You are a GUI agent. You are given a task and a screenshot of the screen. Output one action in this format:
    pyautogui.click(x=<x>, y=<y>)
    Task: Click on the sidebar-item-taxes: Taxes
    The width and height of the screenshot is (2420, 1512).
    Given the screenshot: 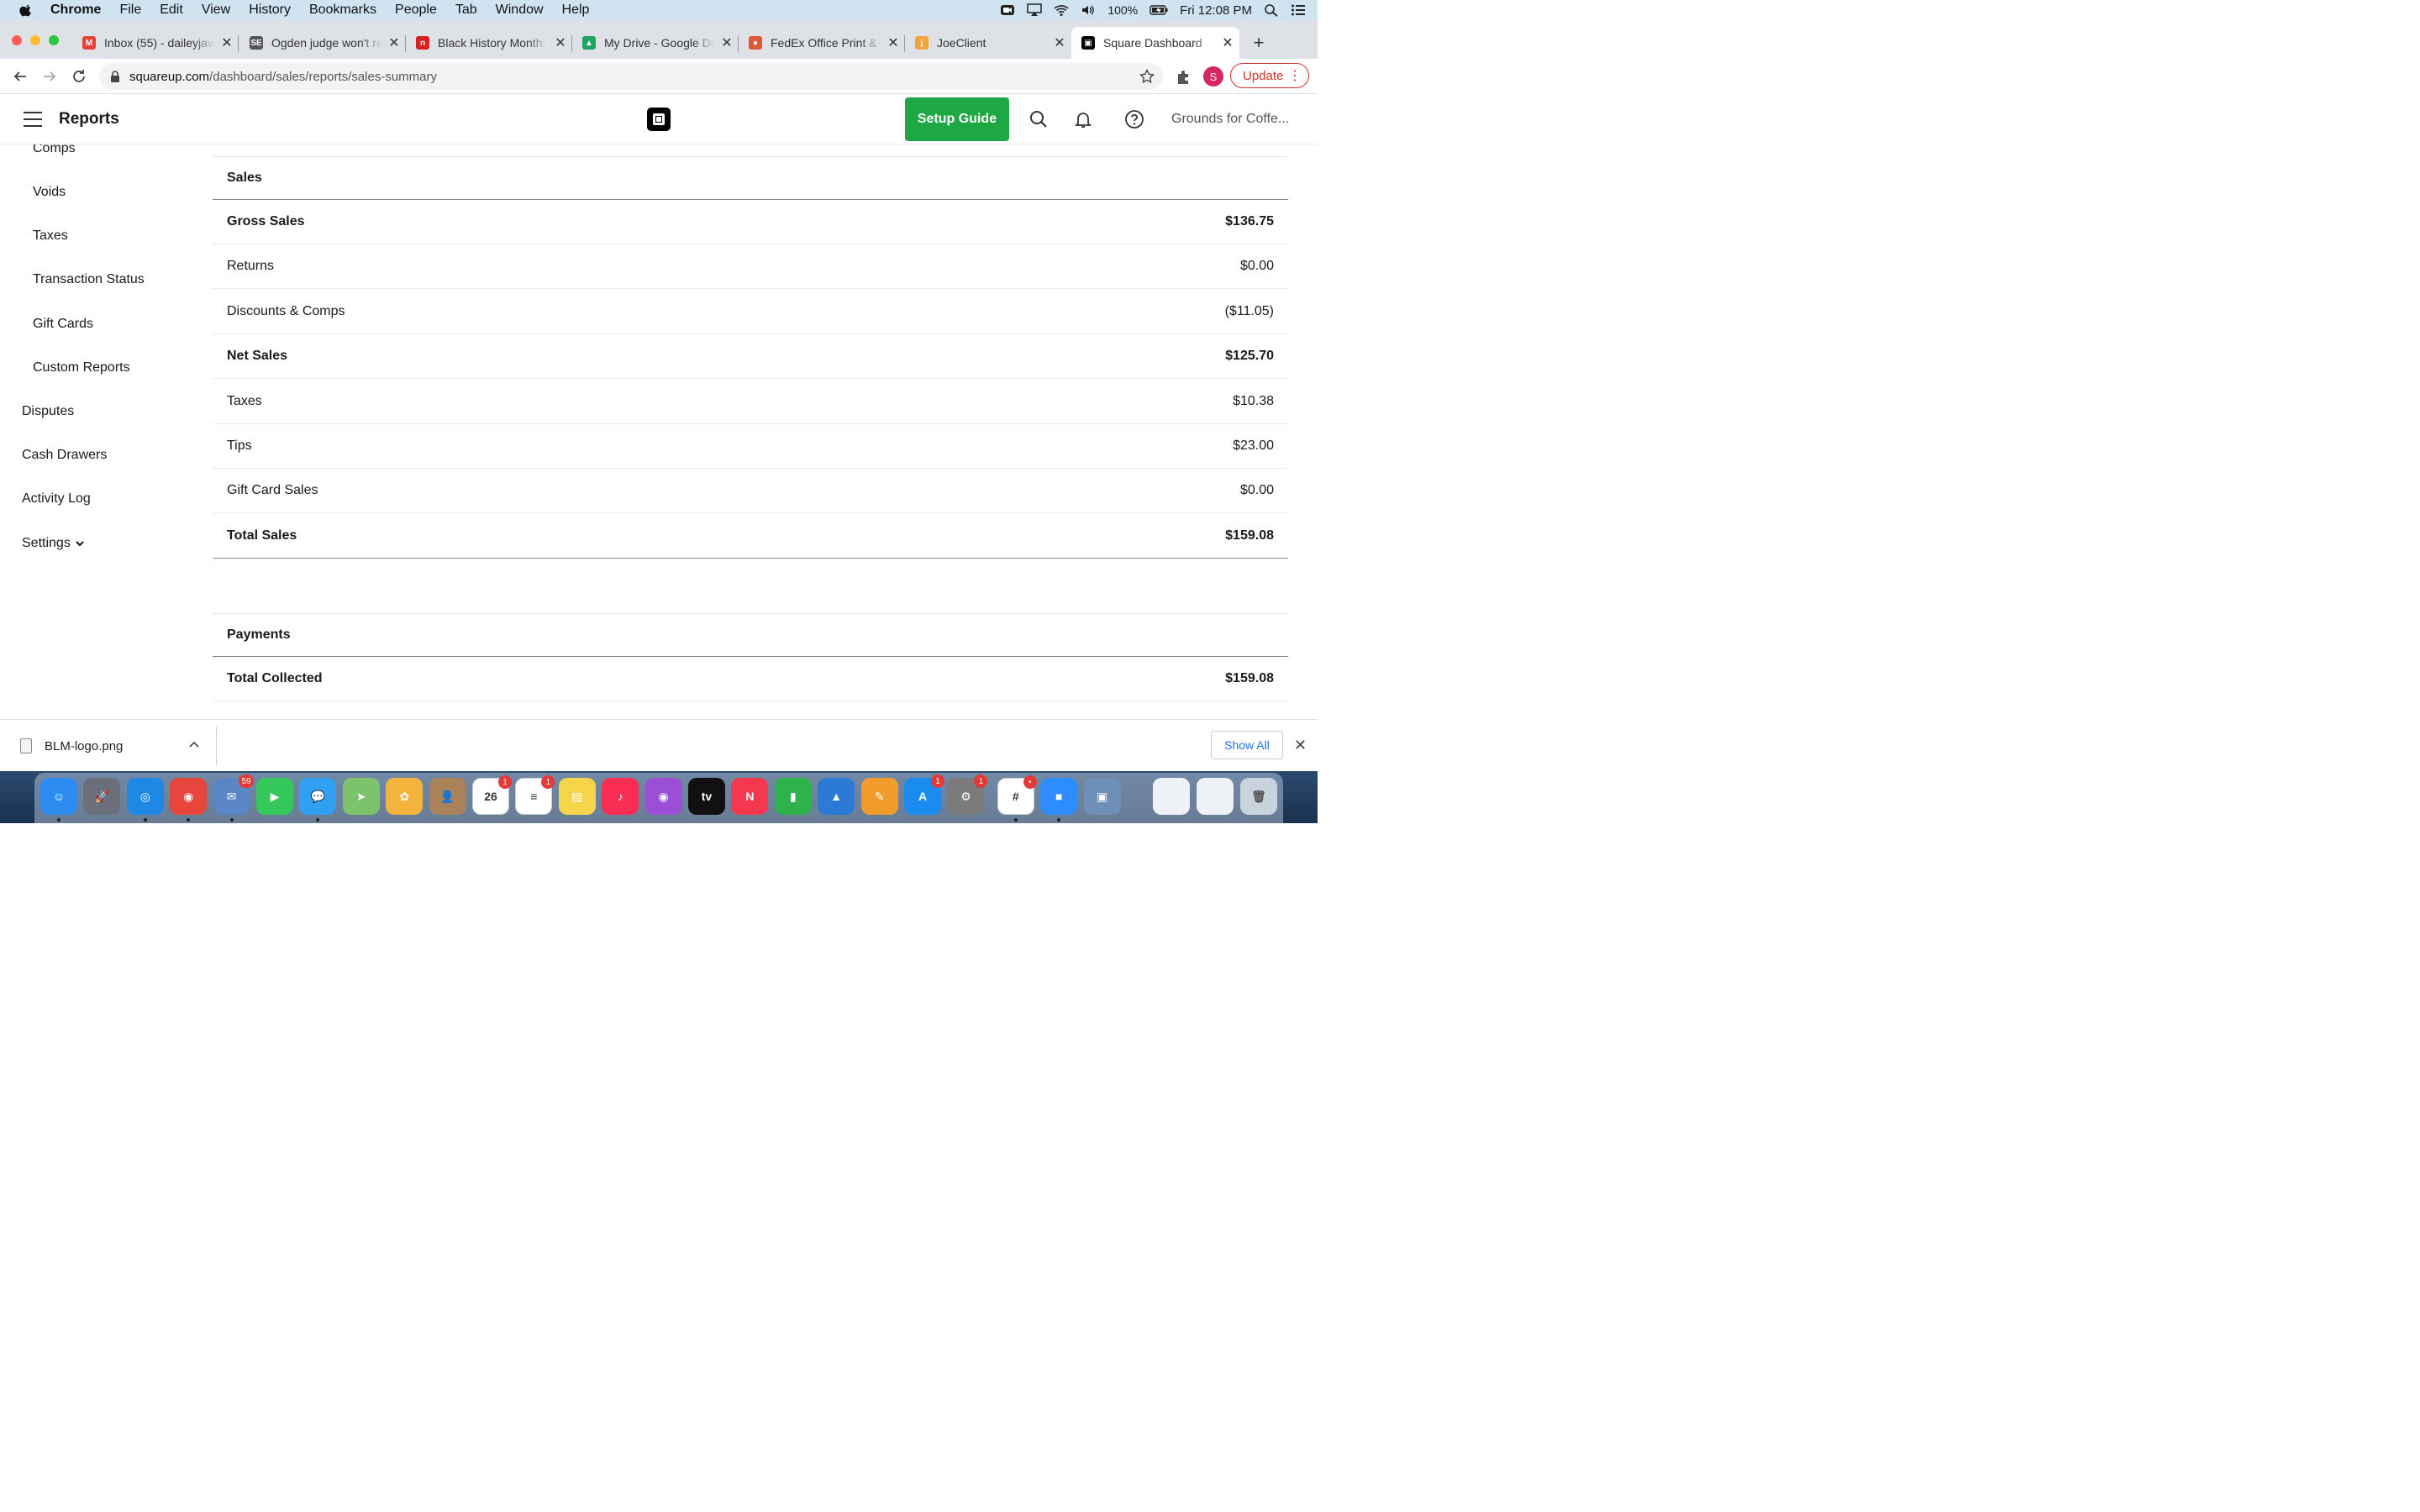 What is the action you would take?
    pyautogui.click(x=51, y=236)
    